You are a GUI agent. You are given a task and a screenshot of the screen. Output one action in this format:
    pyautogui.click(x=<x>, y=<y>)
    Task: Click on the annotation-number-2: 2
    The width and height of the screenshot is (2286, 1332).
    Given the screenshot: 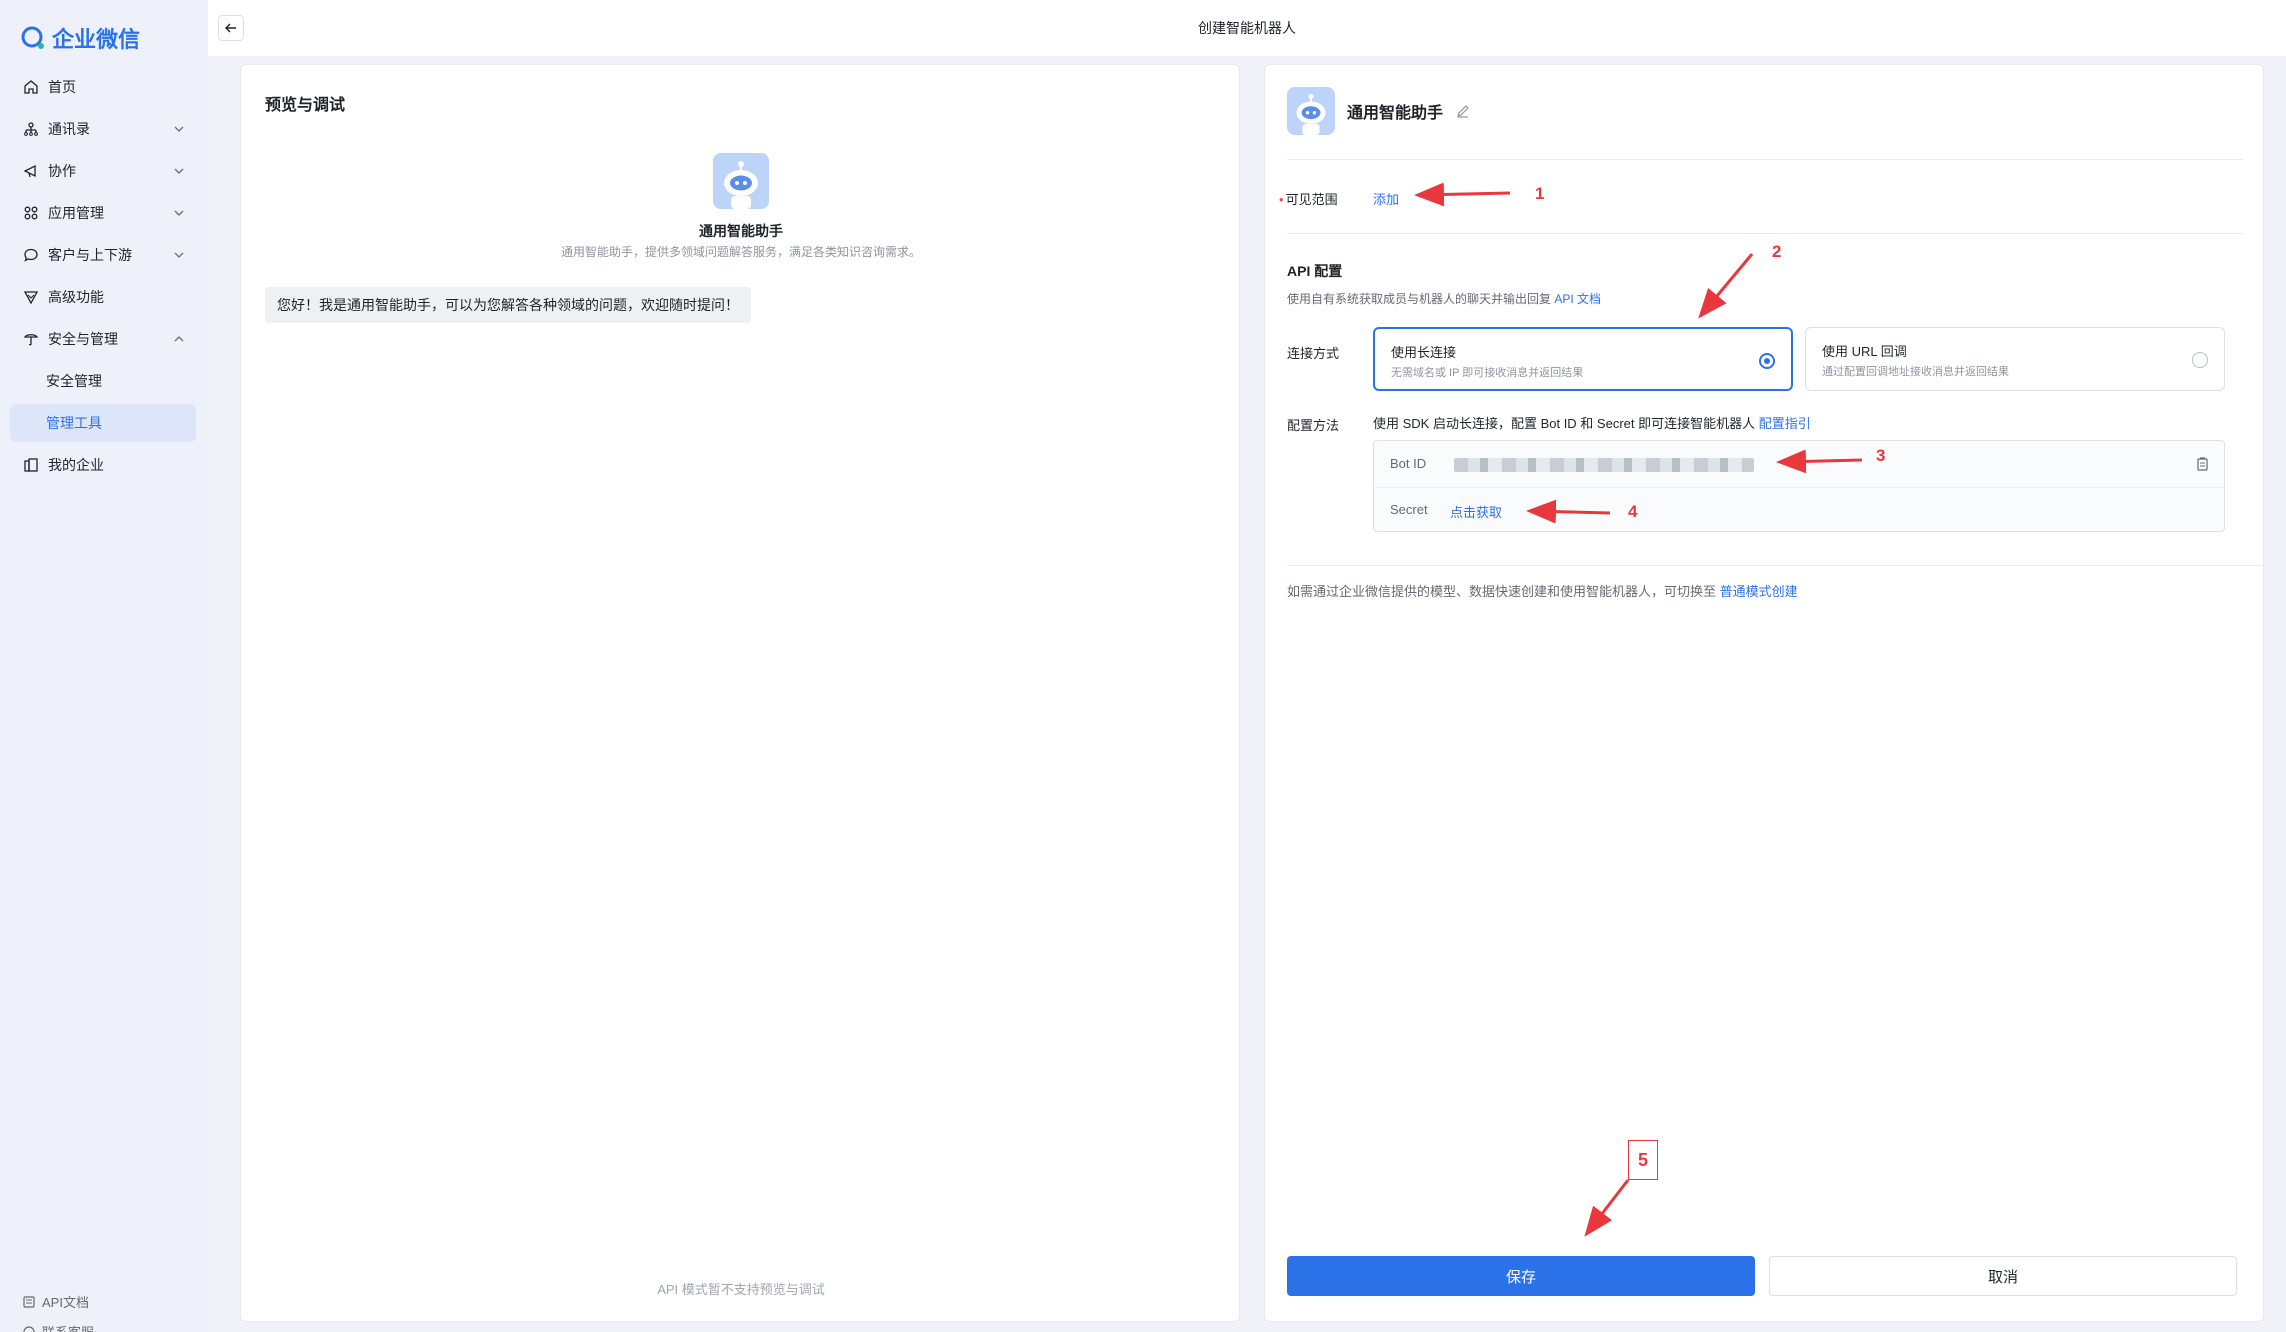 What is the action you would take?
    pyautogui.click(x=1777, y=251)
    